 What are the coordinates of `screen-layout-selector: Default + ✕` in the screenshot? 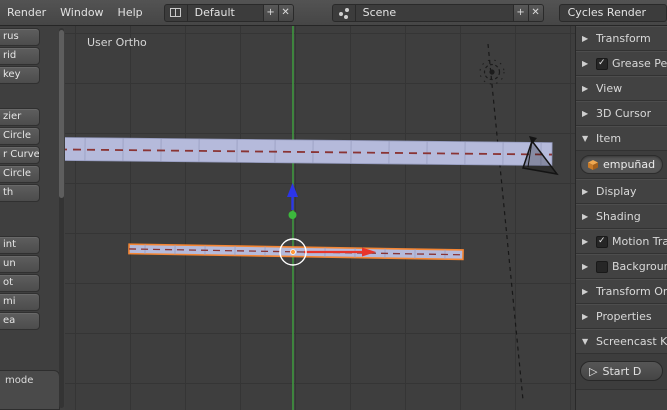 It's located at (228, 12).